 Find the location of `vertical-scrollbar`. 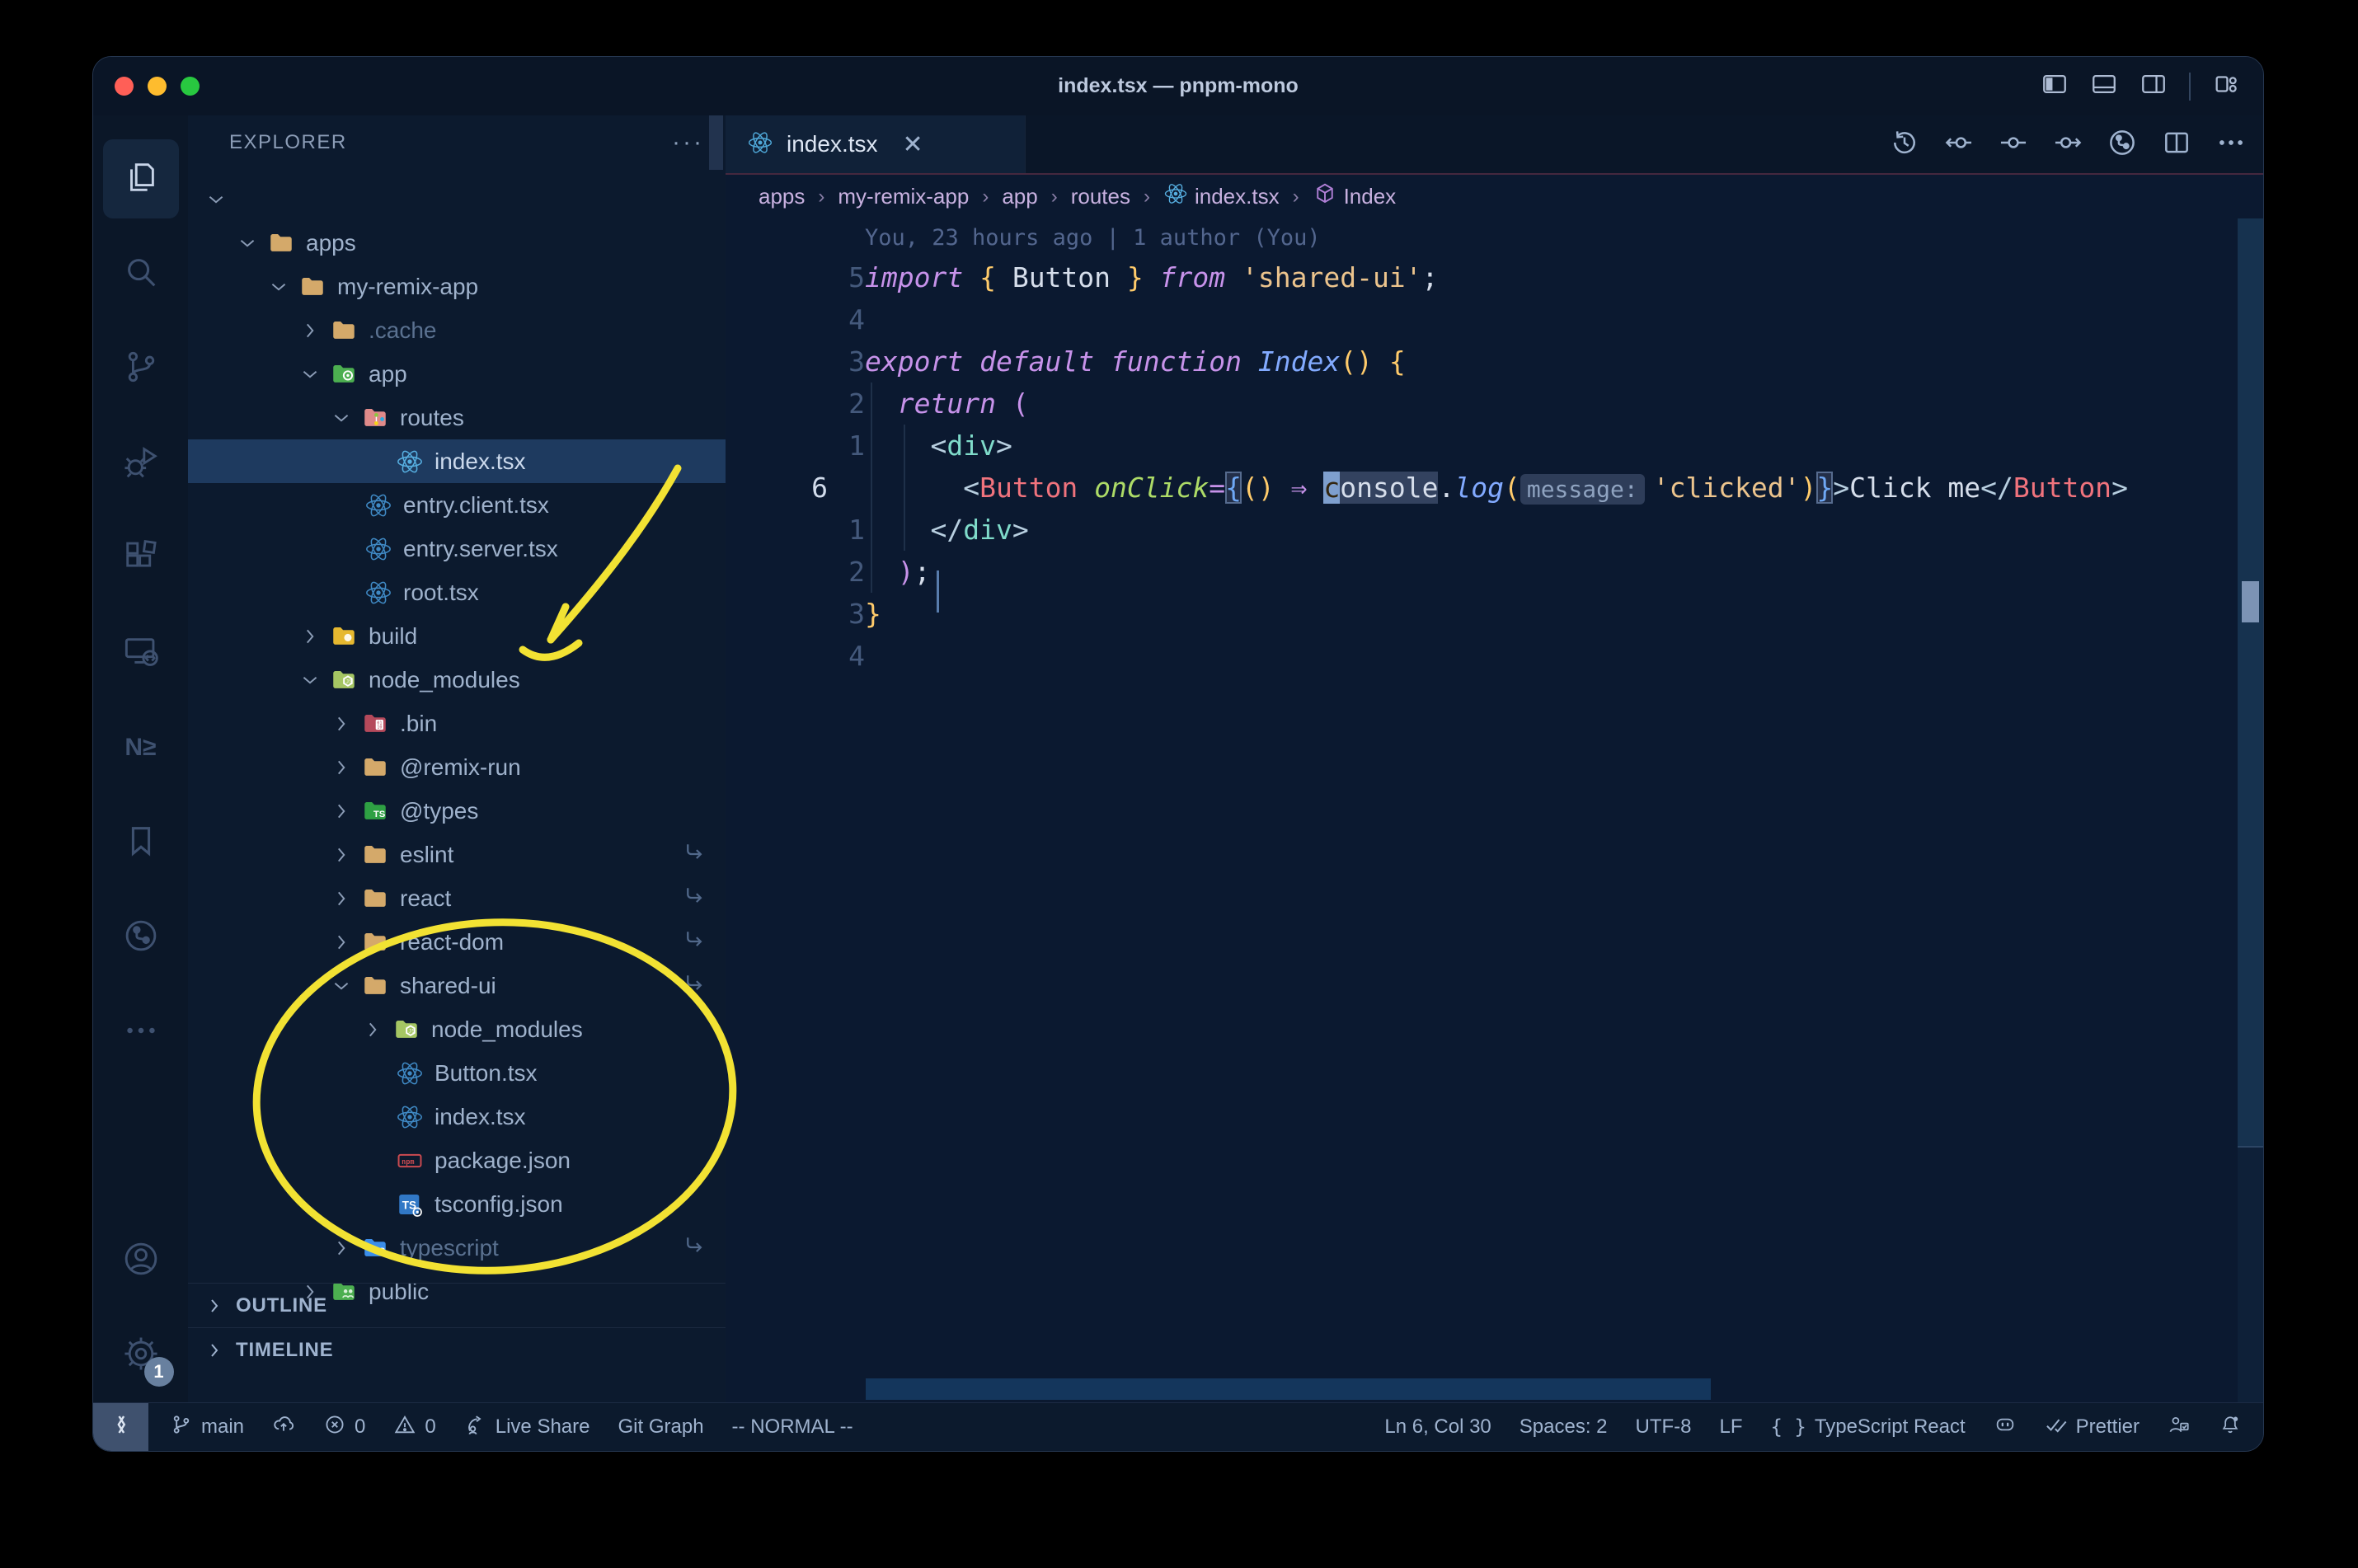

vertical-scrollbar is located at coordinates (2251, 810).